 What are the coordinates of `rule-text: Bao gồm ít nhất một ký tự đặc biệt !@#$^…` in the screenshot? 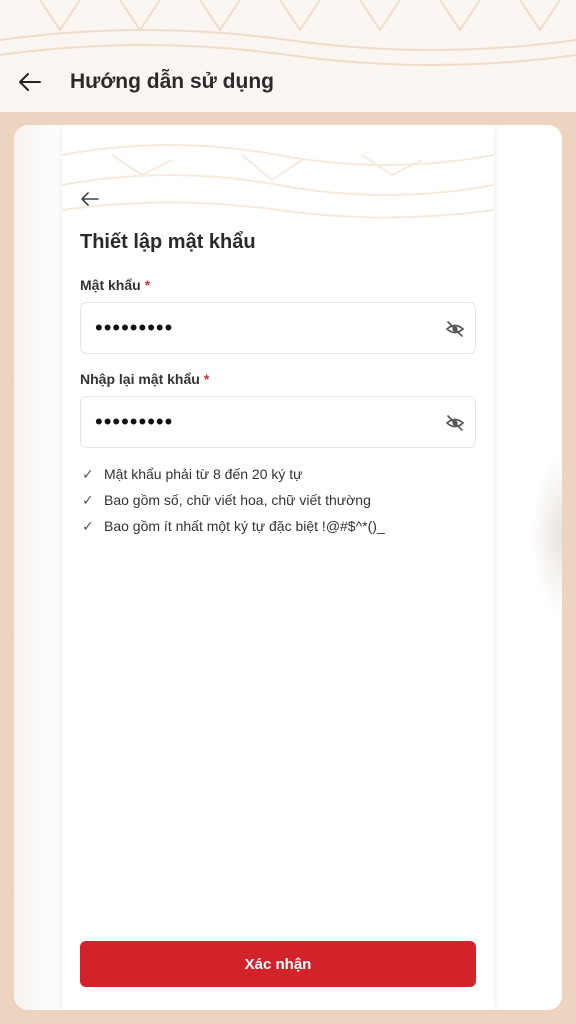 It's located at (244, 526).